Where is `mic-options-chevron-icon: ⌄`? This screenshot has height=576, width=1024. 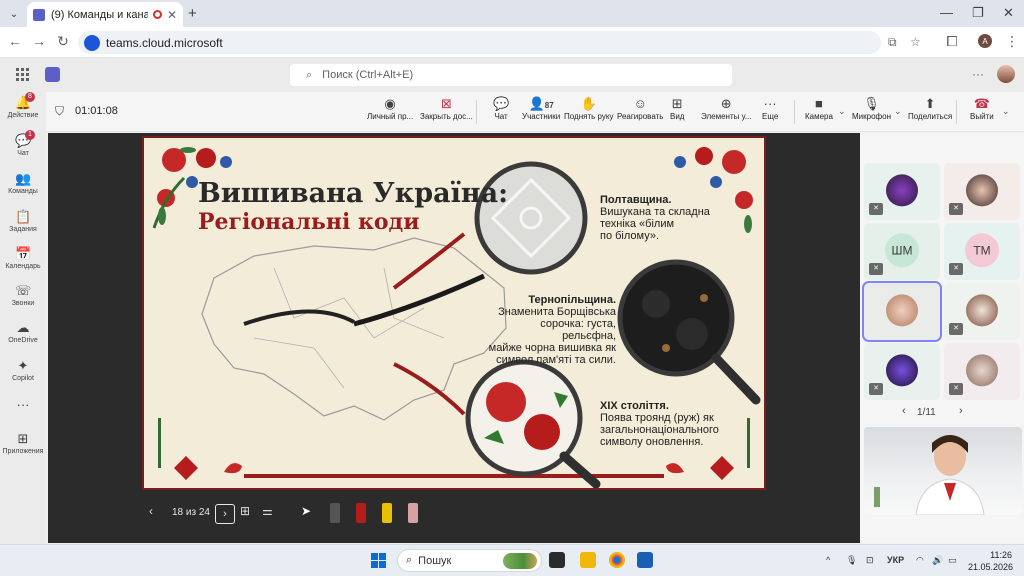 mic-options-chevron-icon: ⌄ is located at coordinates (898, 111).